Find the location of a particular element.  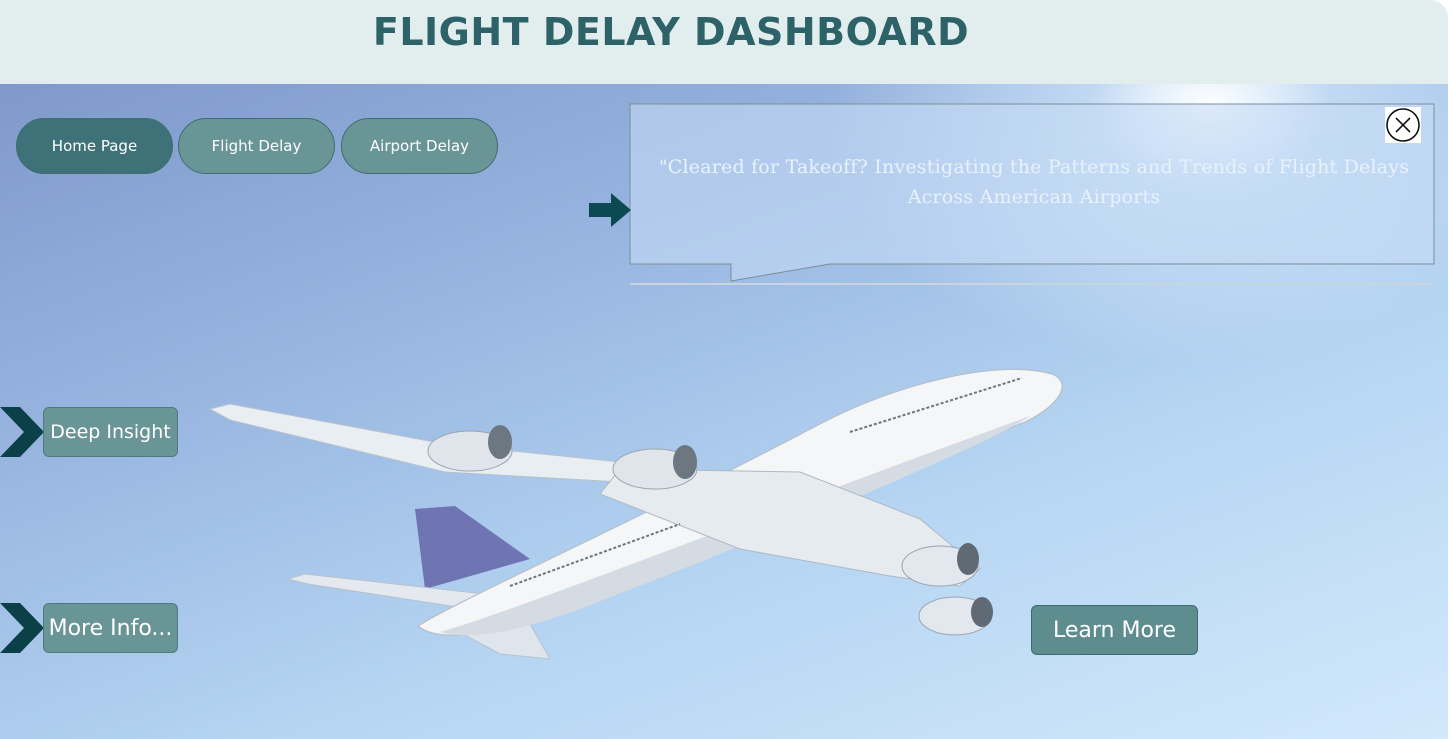

nav-flight-delay-button: Flight Delay is located at coordinates (256, 146).